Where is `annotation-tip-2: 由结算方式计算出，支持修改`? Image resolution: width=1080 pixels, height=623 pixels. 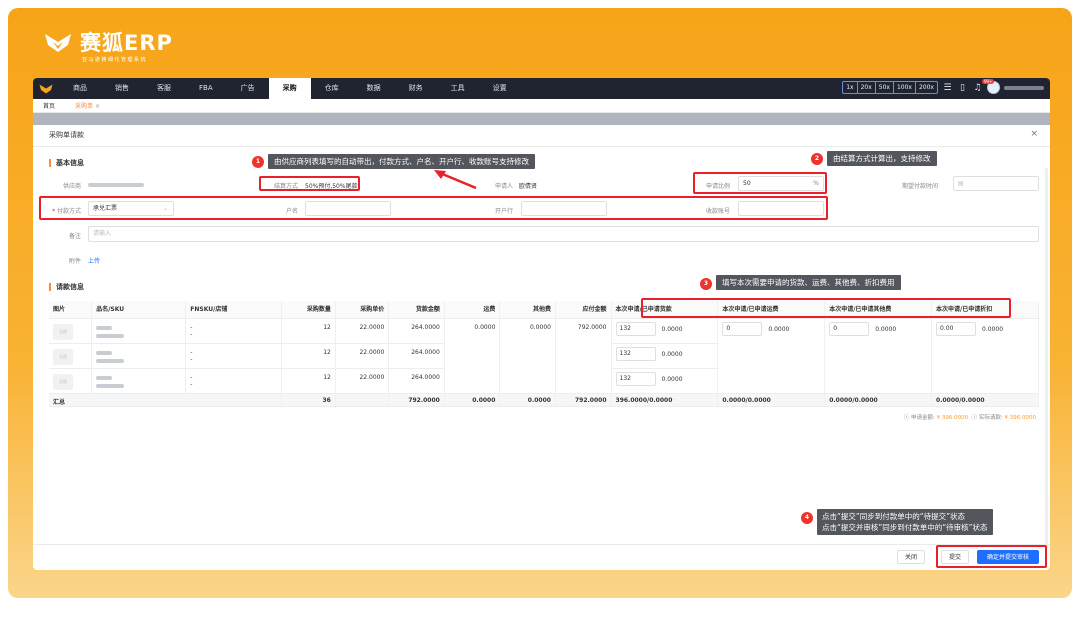 annotation-tip-2: 由结算方式计算出，支持修改 is located at coordinates (882, 158).